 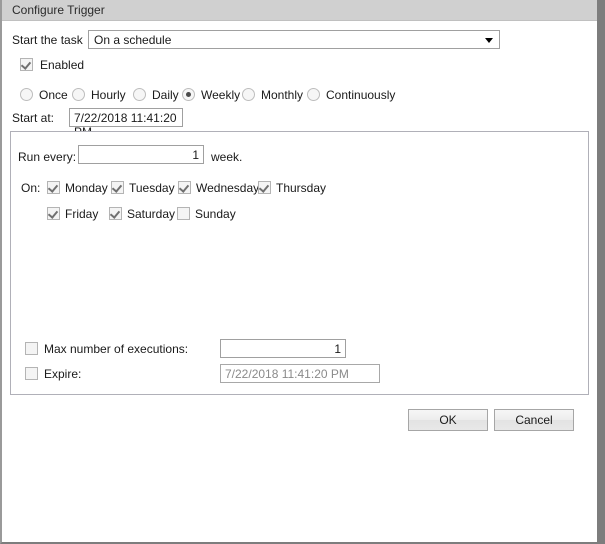 I want to click on dialog-titlebar: Configure Trigger, so click(x=299, y=10).